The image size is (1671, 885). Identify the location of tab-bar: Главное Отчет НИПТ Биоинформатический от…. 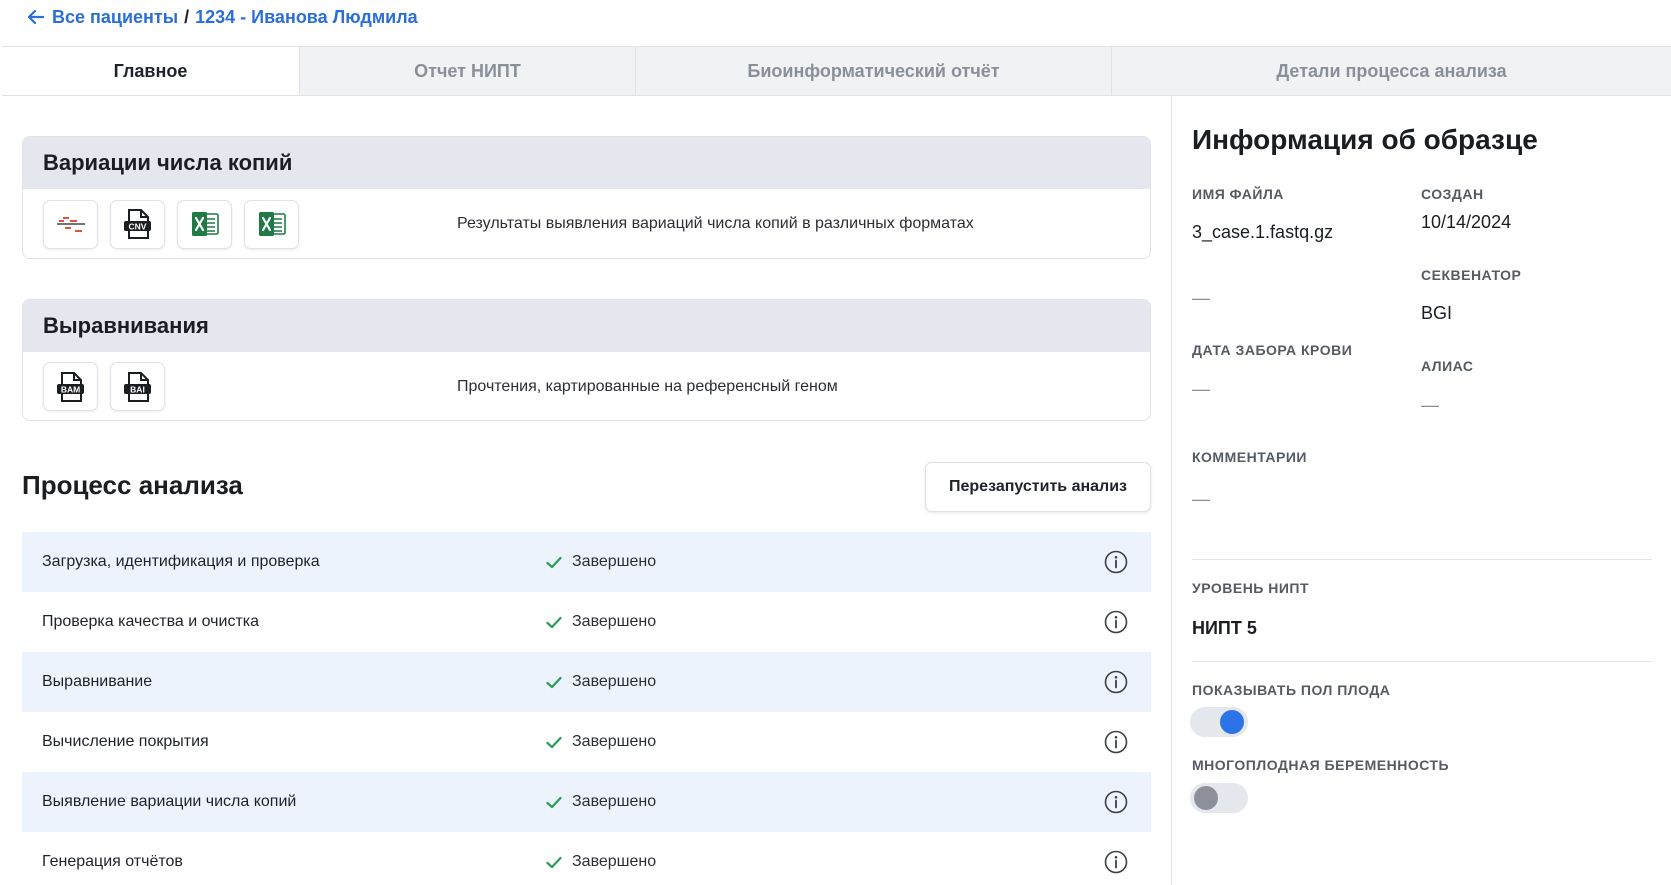
(836, 71).